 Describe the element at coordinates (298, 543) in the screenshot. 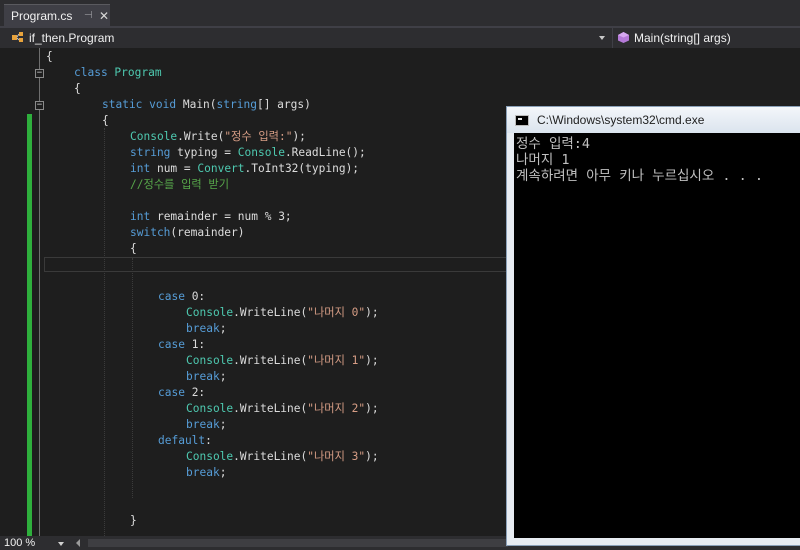

I see `scrollbar-thumb` at that location.